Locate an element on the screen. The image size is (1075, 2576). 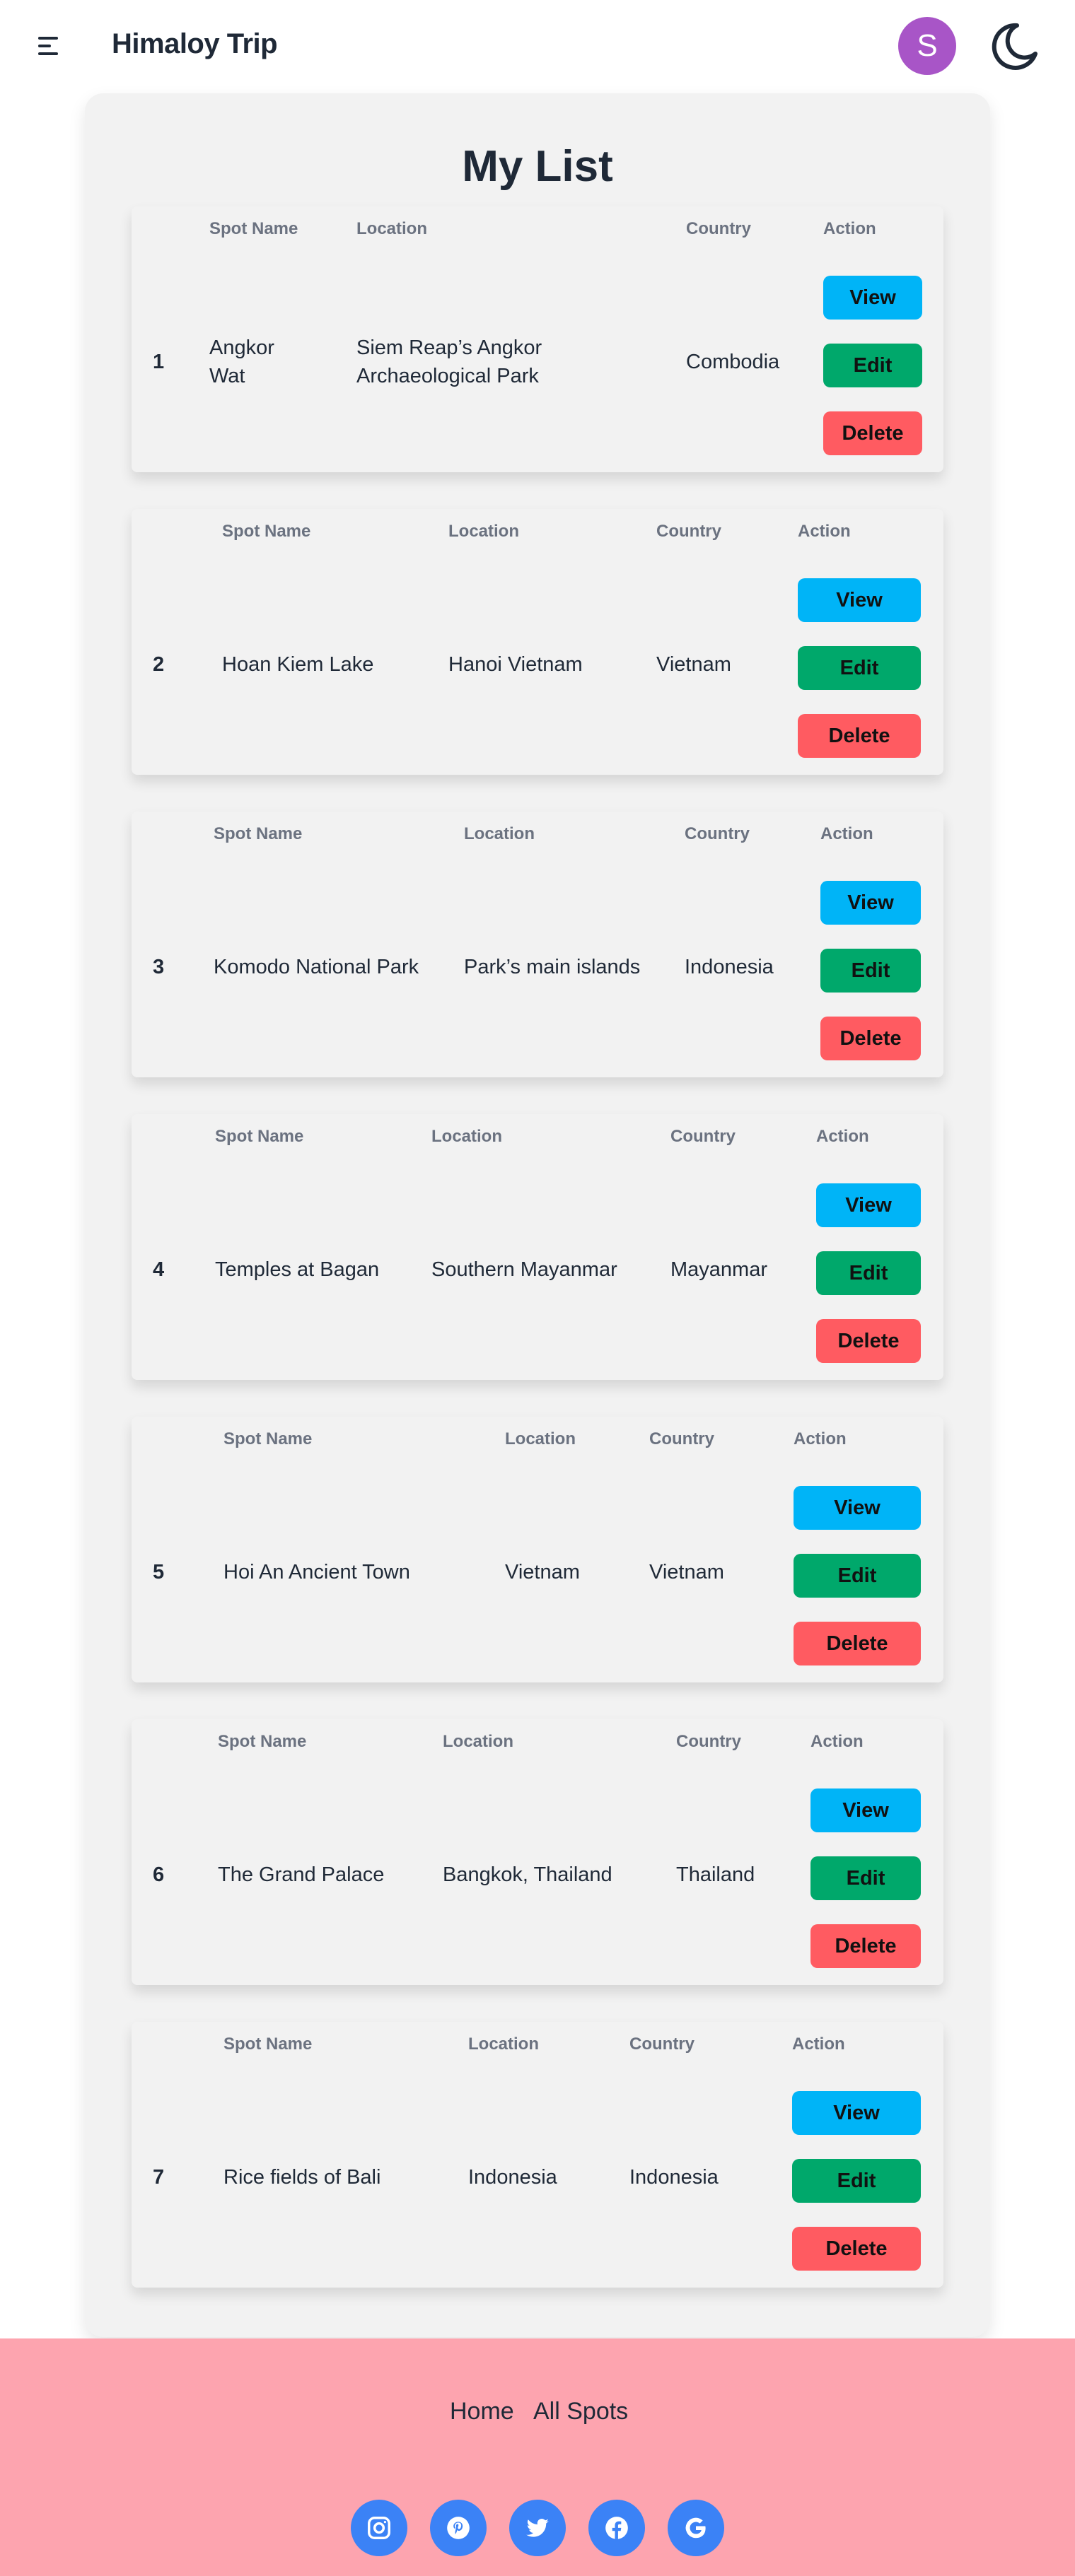
spot-name: Temples at Bagan is located at coordinates (297, 1269).